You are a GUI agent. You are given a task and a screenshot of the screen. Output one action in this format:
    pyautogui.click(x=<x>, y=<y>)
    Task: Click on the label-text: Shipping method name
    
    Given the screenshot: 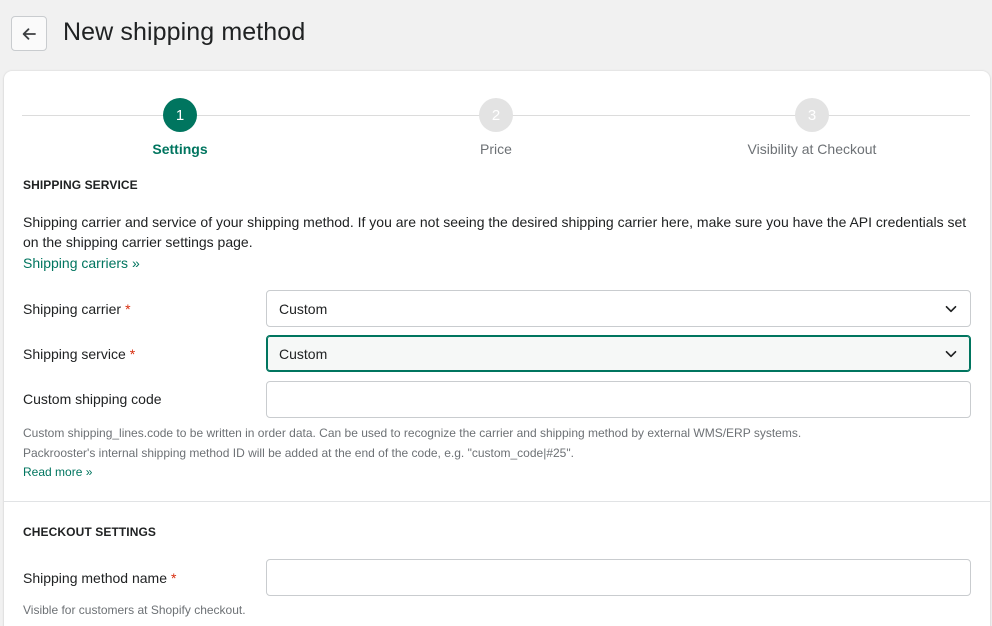 What is the action you would take?
    pyautogui.click(x=95, y=578)
    